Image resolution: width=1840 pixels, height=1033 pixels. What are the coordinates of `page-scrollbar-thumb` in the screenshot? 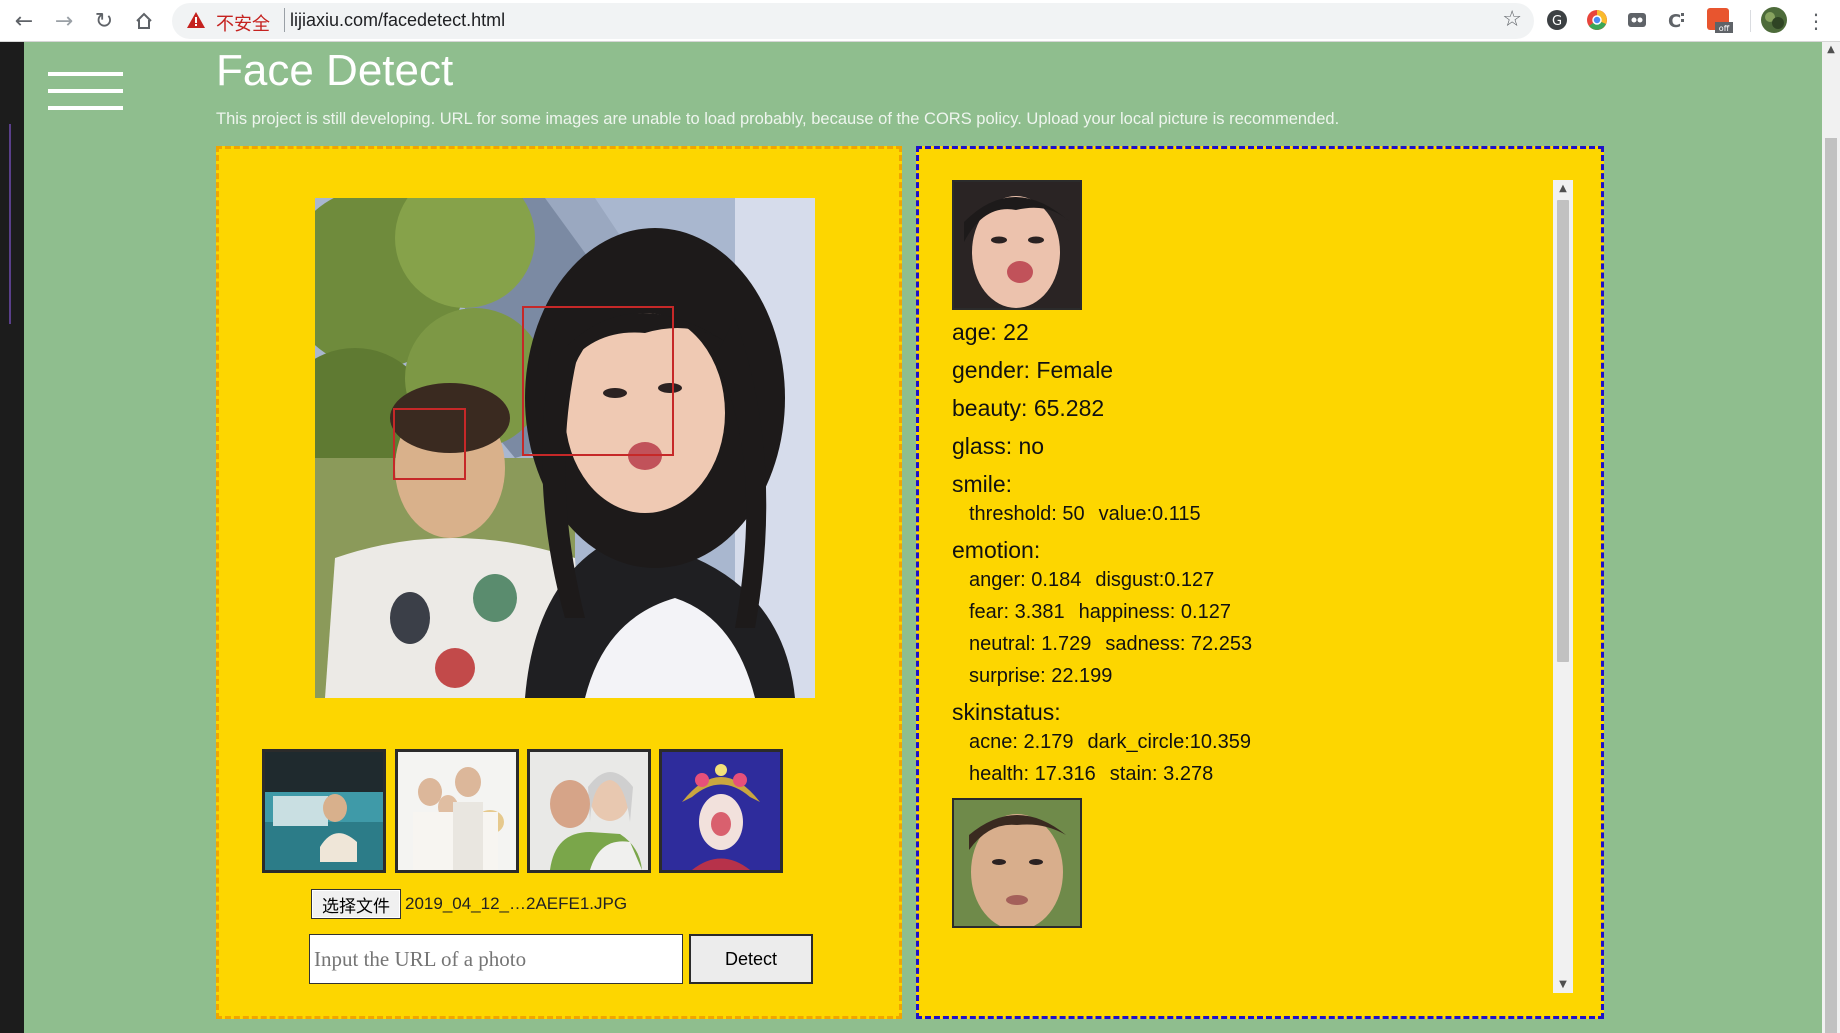 It's located at (1831, 585).